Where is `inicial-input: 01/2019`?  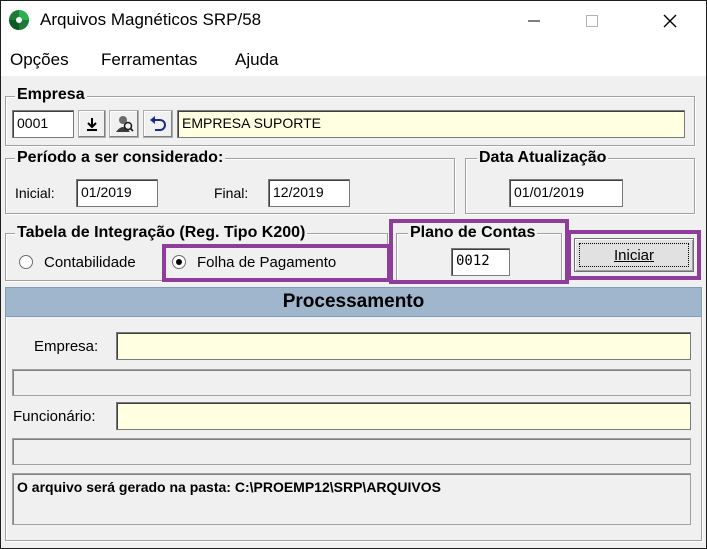
inicial-input: 01/2019 is located at coordinates (117, 193).